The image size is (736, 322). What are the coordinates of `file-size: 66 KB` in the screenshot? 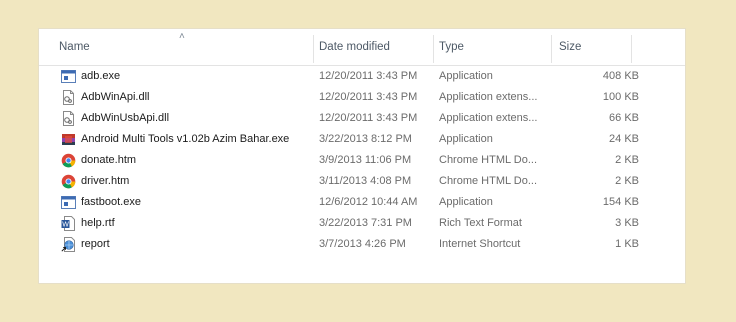 It's located at (624, 118).